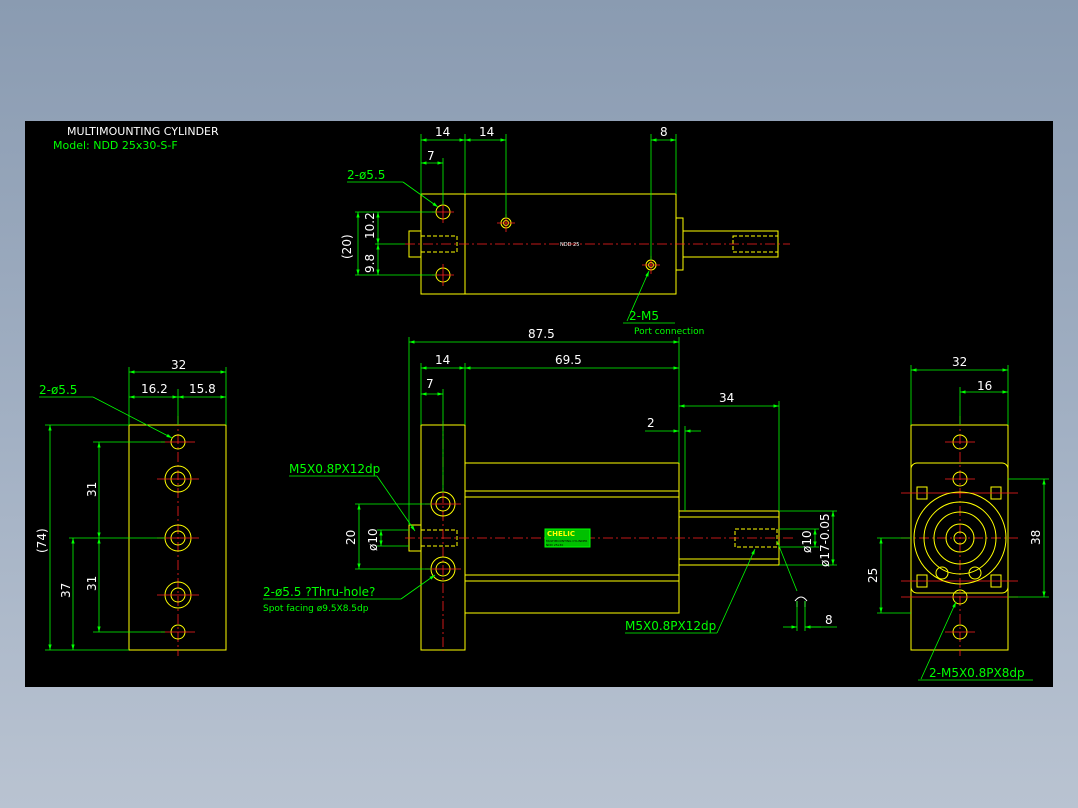 The image size is (1078, 808). What do you see at coordinates (442, 132) in the screenshot?
I see `top-dim-14a: 14` at bounding box center [442, 132].